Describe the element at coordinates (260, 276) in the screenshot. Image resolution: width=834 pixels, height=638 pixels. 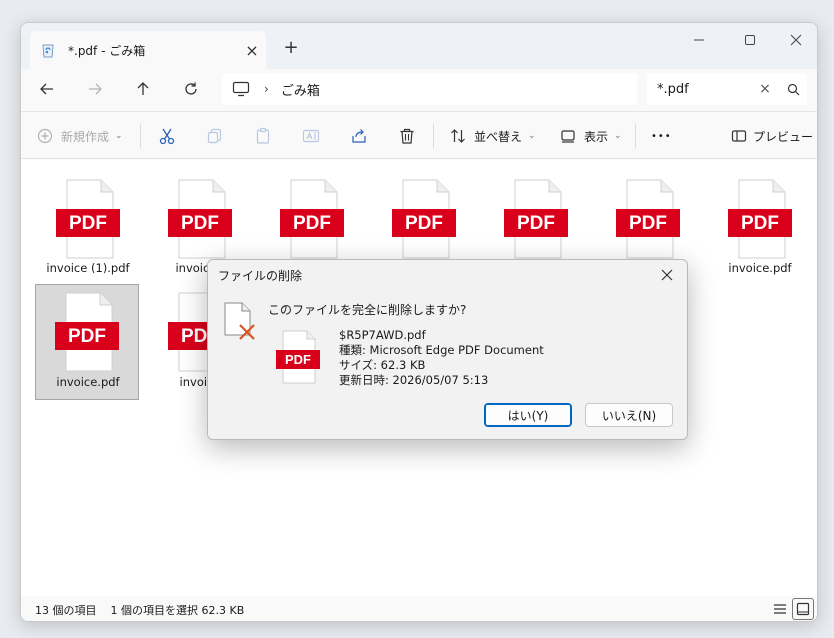
I see `dialog-title: ファイルの削除` at that location.